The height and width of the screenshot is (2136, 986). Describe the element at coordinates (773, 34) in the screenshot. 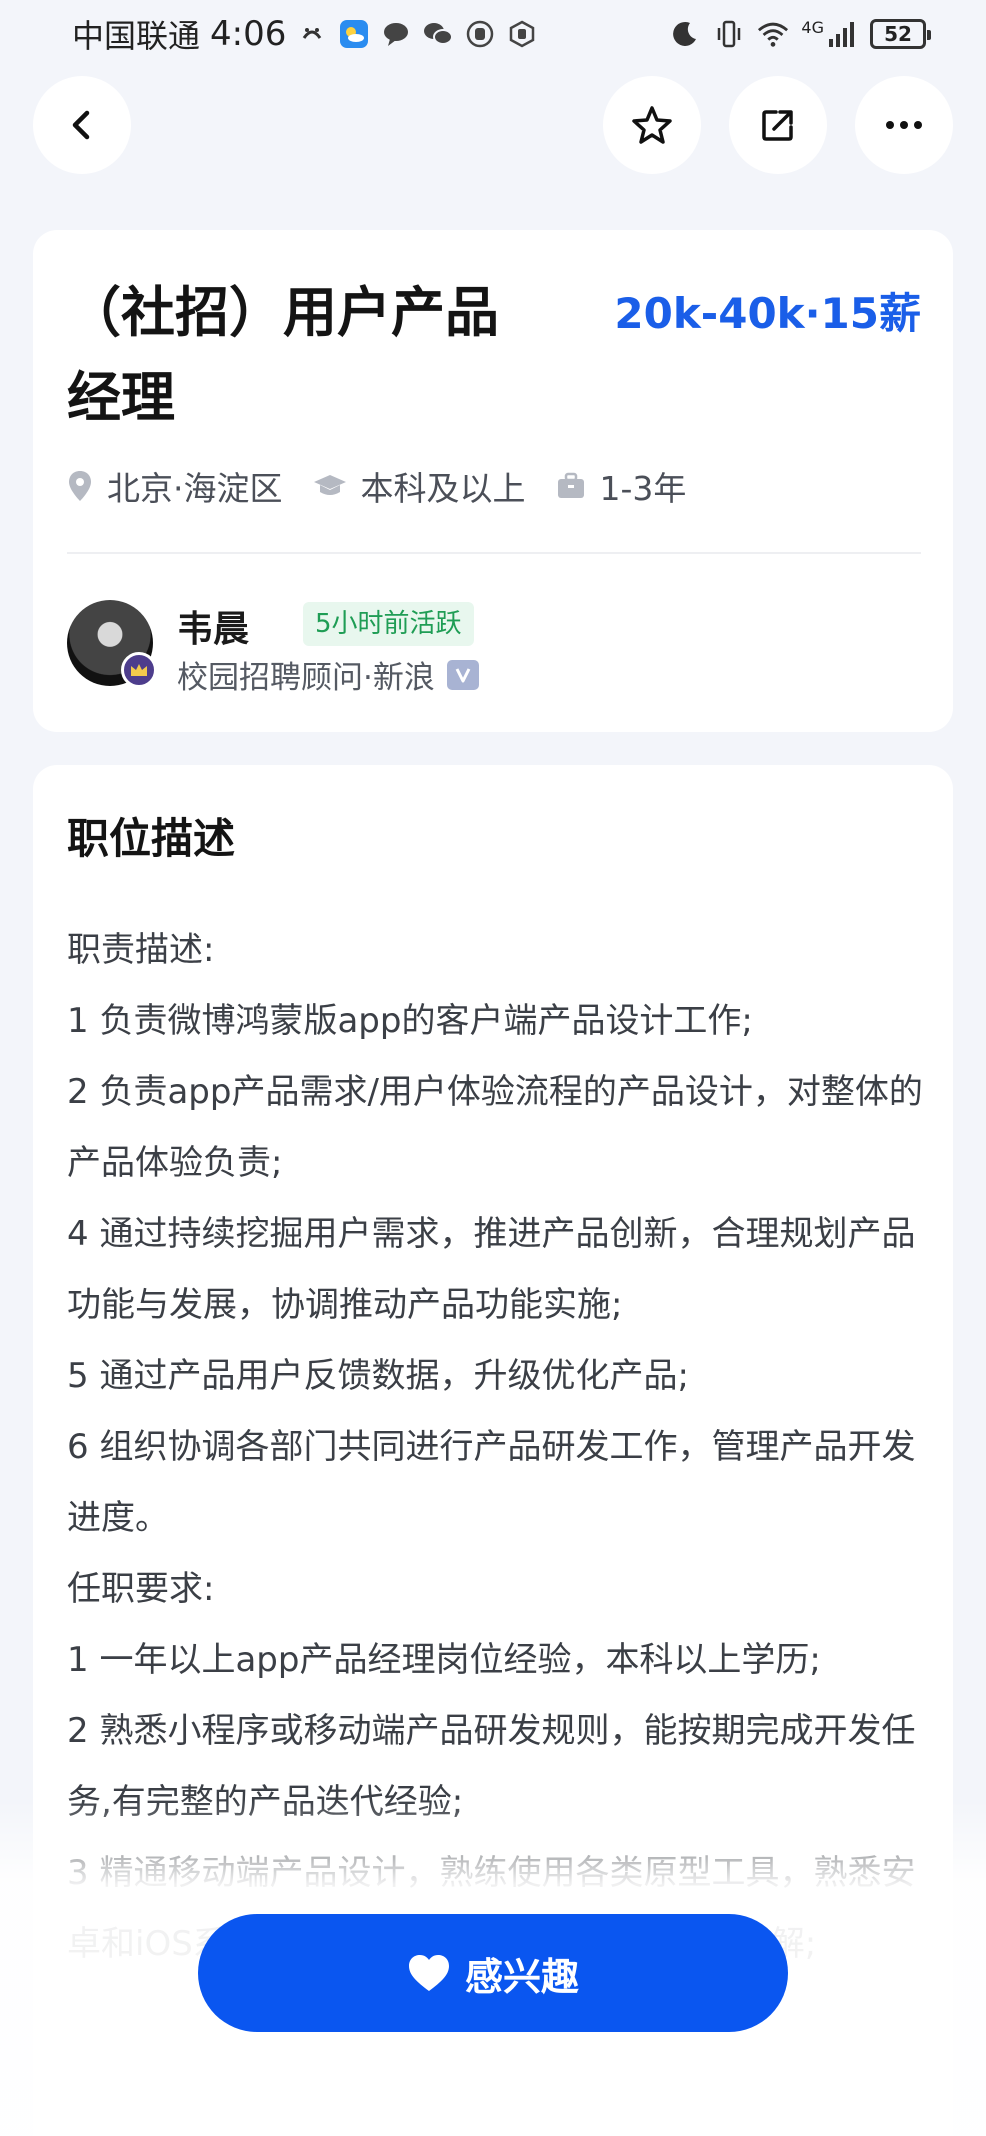

I see `wifi-icon` at that location.